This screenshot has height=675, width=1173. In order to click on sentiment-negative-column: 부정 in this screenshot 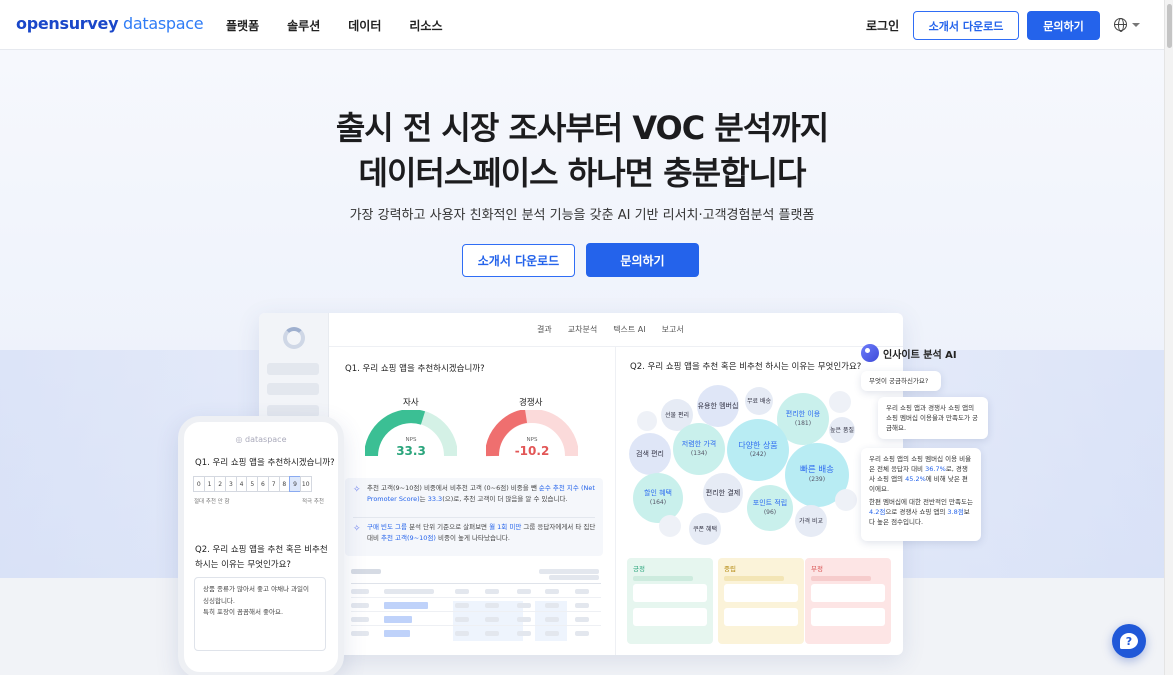, I will do `click(848, 601)`.